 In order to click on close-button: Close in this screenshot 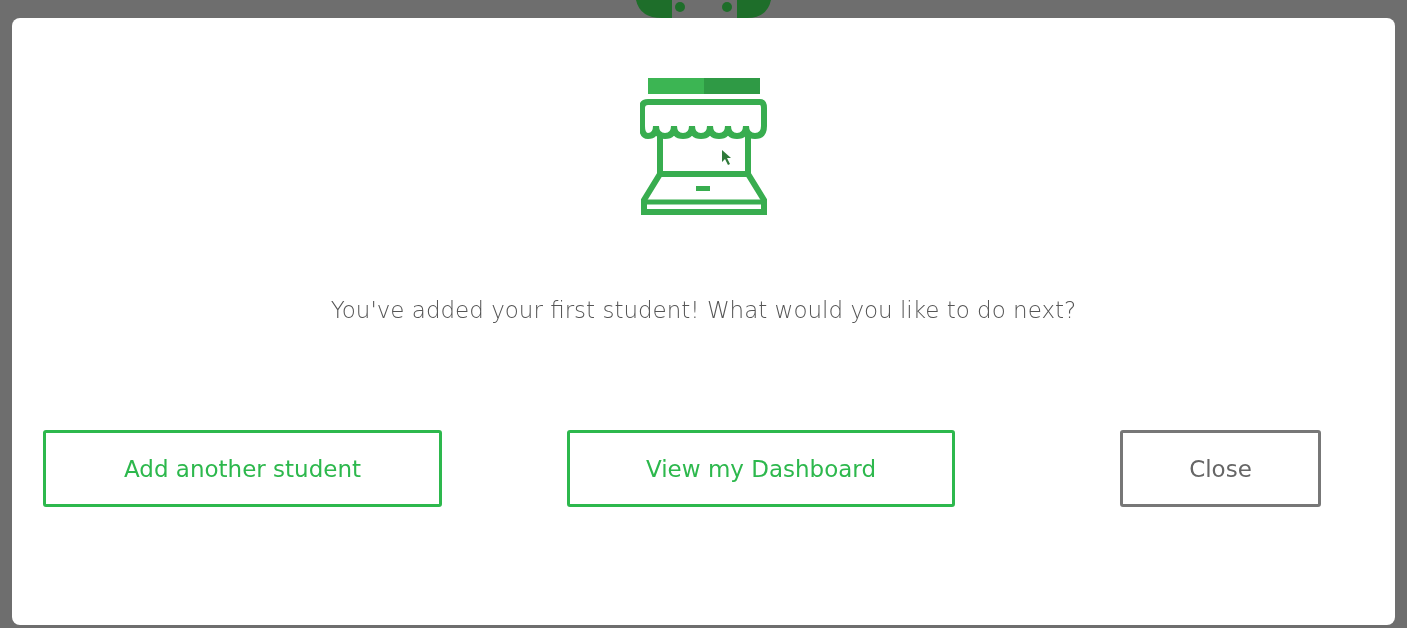, I will do `click(1220, 468)`.